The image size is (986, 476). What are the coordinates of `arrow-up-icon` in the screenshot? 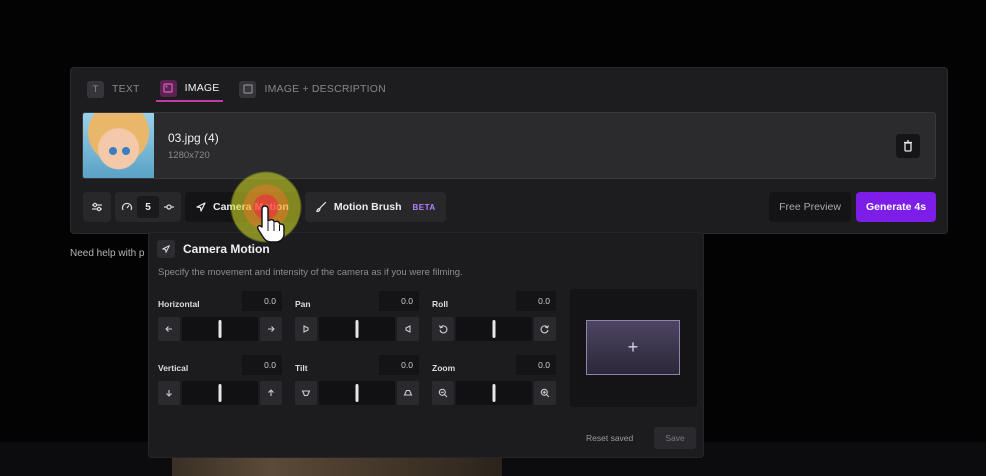 It's located at (271, 392).